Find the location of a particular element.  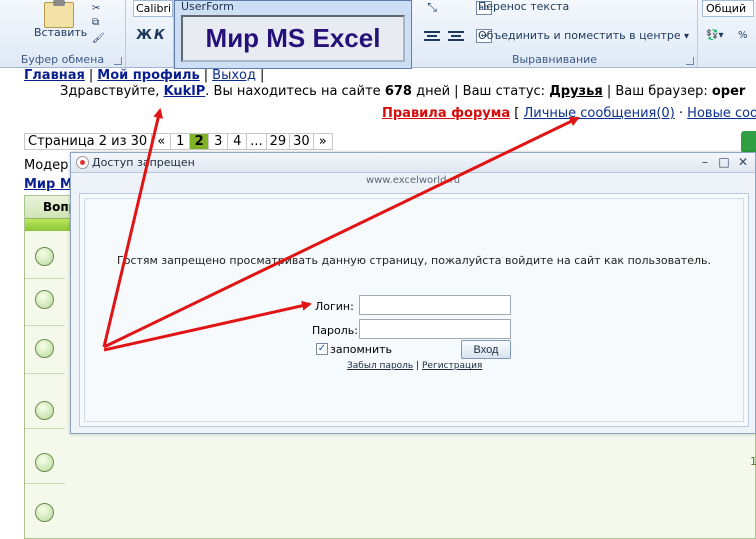

bold-button: Ж is located at coordinates (144, 35).